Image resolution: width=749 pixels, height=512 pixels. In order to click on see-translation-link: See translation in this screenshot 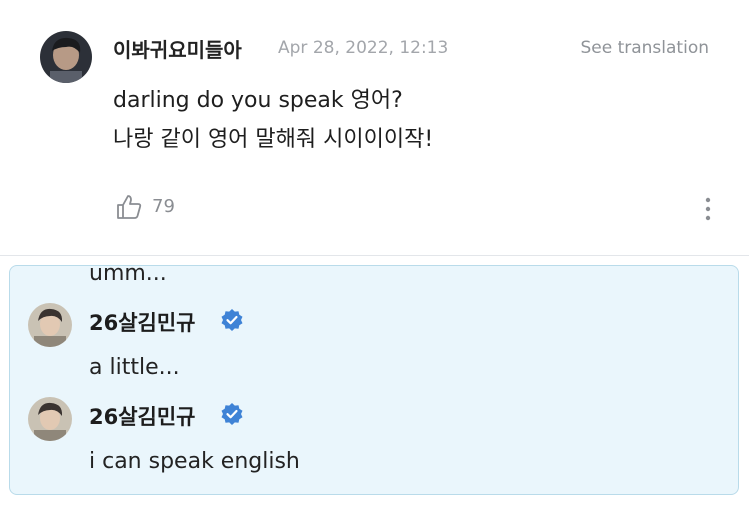, I will do `click(644, 48)`.